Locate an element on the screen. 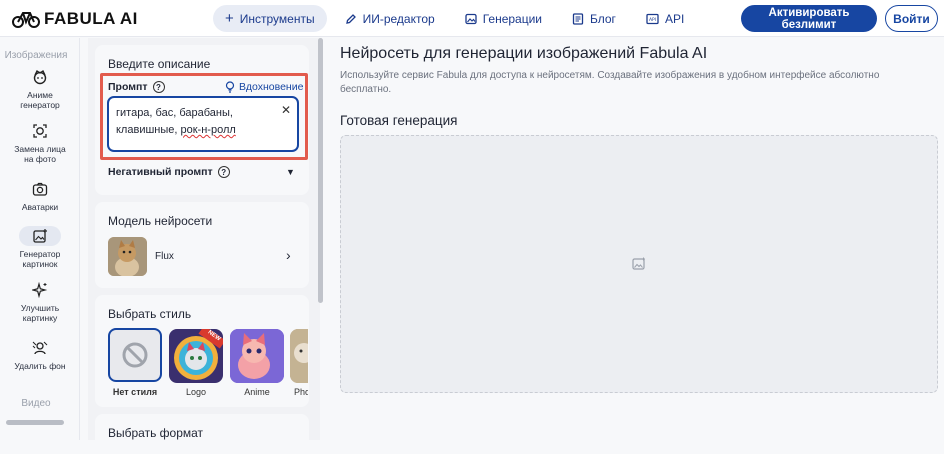 The height and width of the screenshot is (454, 944). rail-label: Улучшить is located at coordinates (40, 308).